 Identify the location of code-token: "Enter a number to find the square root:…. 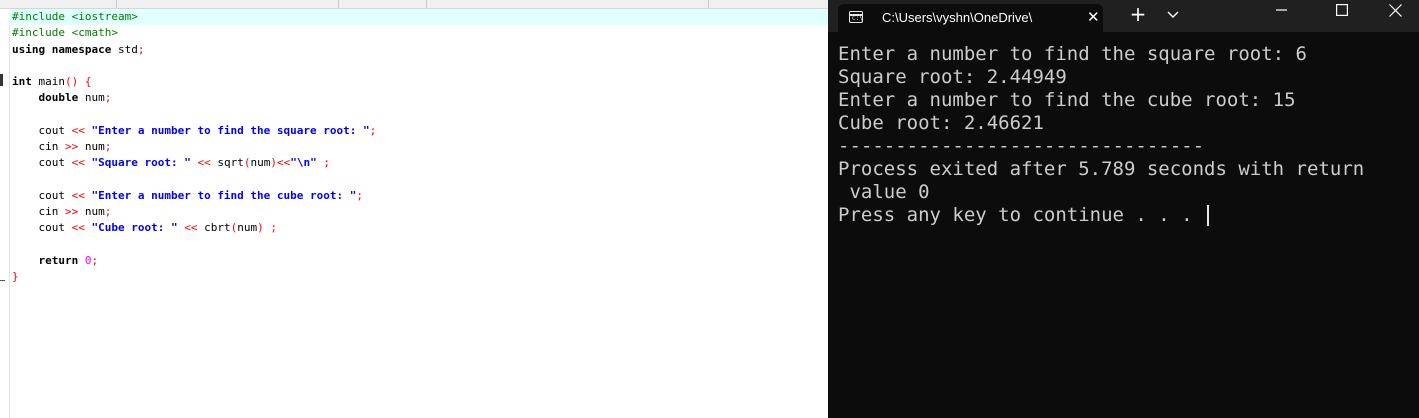
(230, 130).